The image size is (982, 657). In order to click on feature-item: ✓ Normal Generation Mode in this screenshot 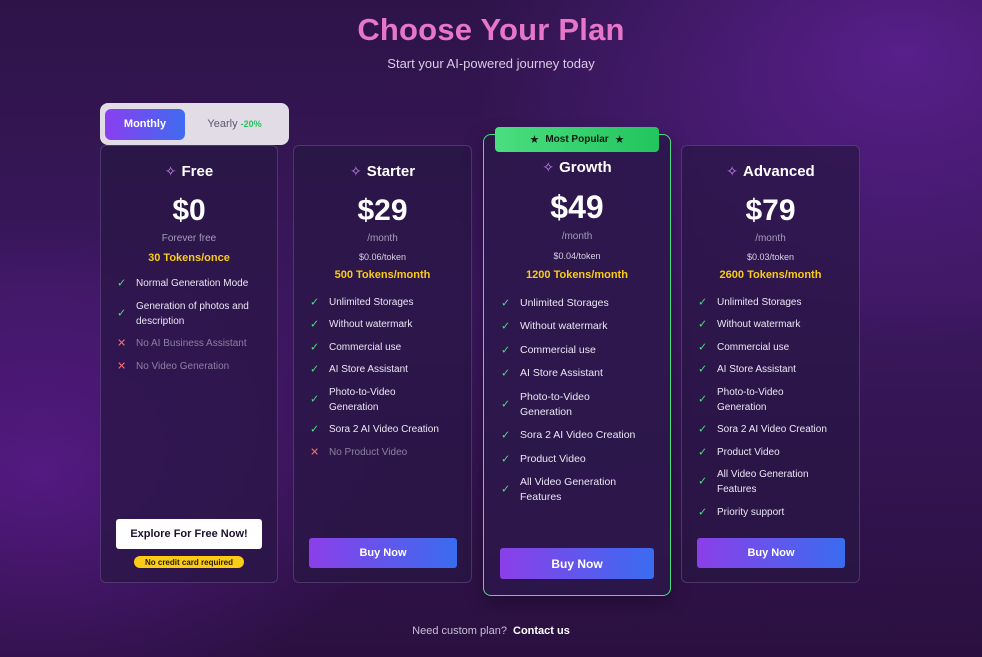, I will do `click(183, 283)`.